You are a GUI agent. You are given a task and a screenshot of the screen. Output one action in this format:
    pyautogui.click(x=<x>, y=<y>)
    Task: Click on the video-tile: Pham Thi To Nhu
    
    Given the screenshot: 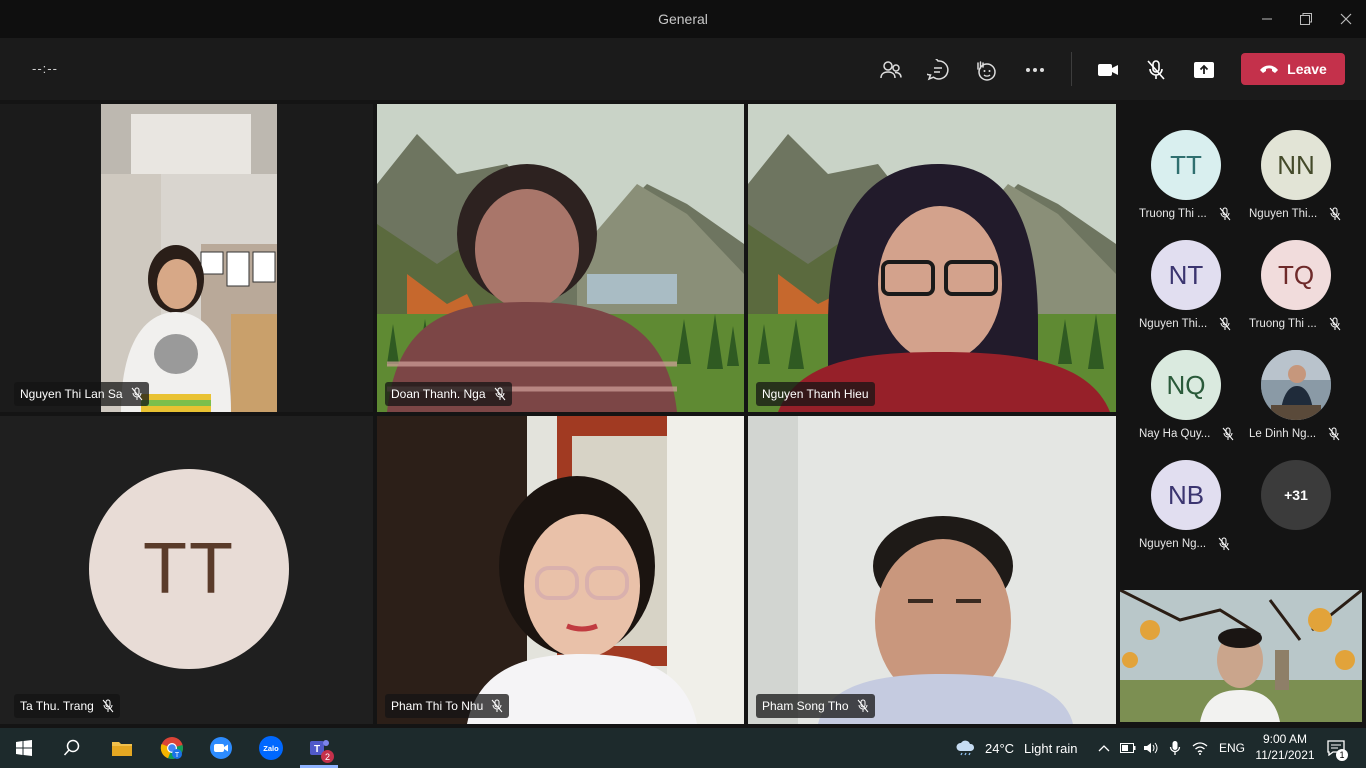 What is the action you would take?
    pyautogui.click(x=560, y=570)
    